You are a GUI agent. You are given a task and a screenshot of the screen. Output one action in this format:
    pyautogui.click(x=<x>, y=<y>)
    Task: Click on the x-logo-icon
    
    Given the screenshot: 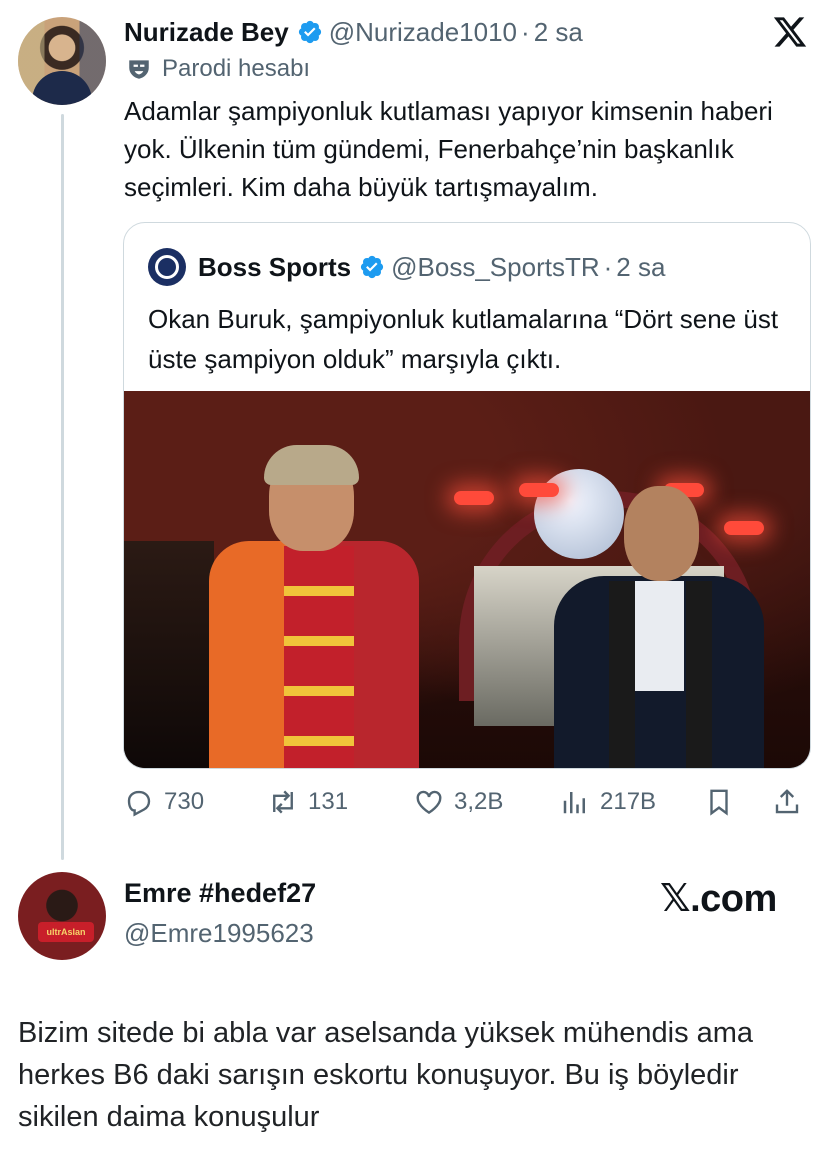 What is the action you would take?
    pyautogui.click(x=790, y=32)
    